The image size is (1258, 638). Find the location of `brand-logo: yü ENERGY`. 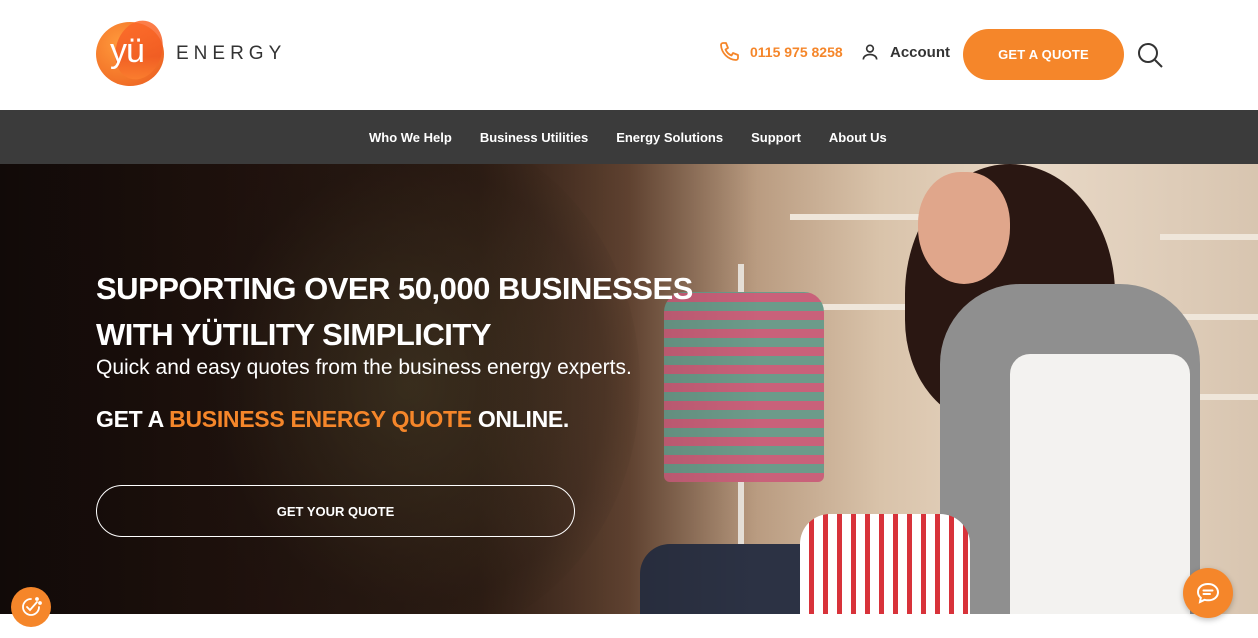

brand-logo: yü ENERGY is located at coordinates (191, 51).